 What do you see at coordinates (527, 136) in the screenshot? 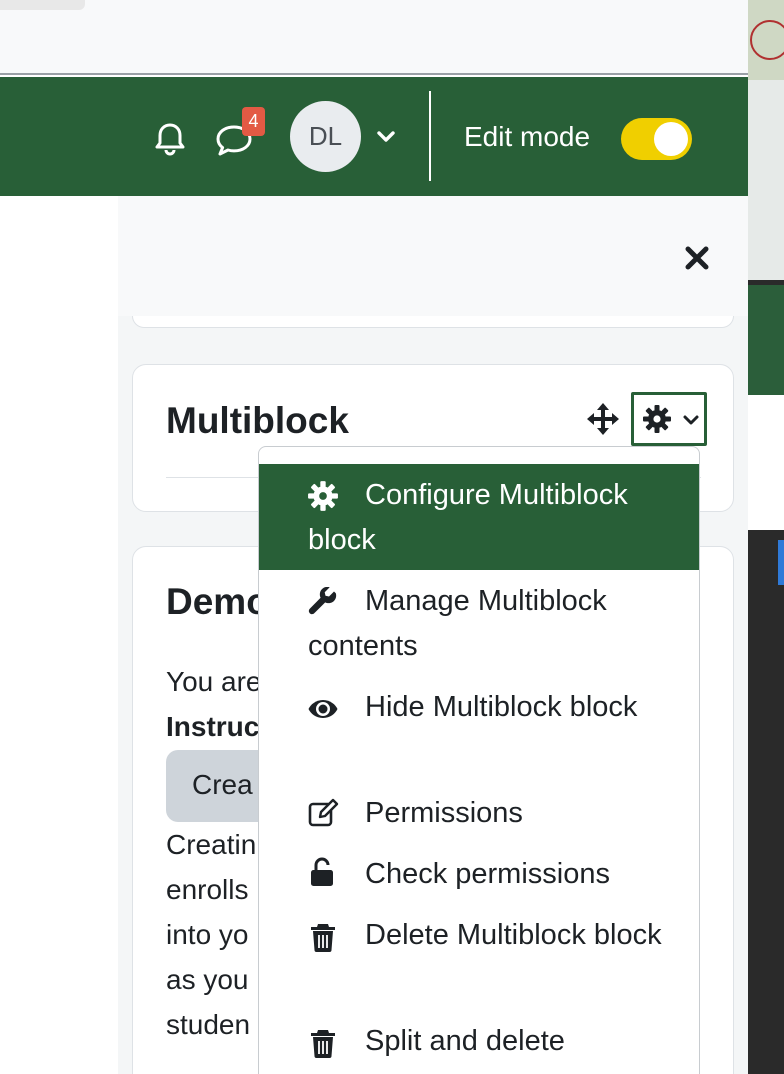
I see `edit-mode-label: Edit mode` at bounding box center [527, 136].